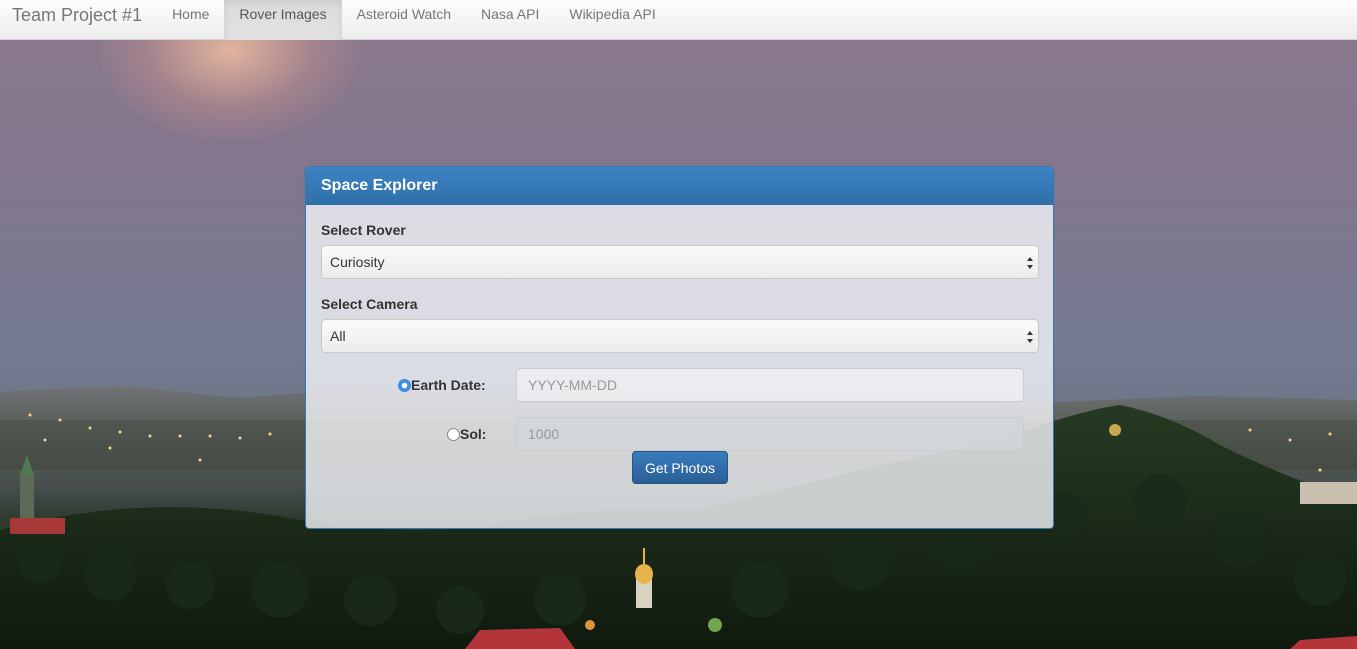 This screenshot has height=649, width=1357. What do you see at coordinates (680, 336) in the screenshot?
I see `camera-select: All` at bounding box center [680, 336].